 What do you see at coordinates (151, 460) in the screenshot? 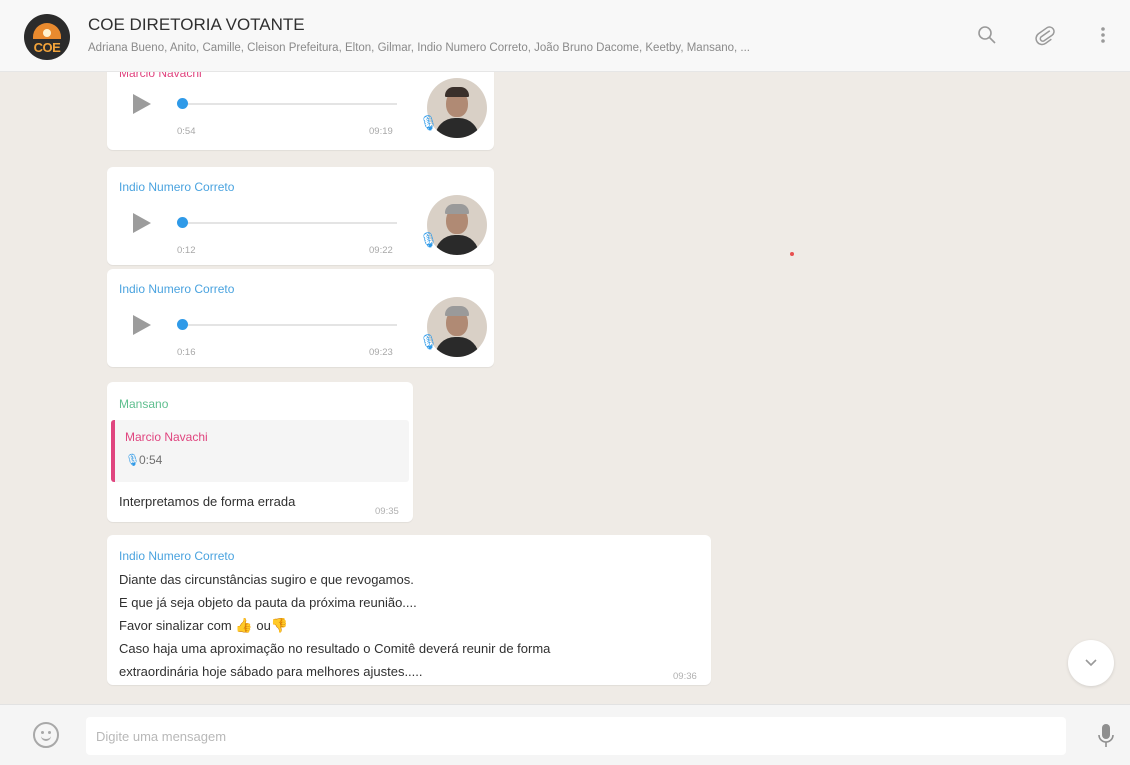
I see `quoted-duration: 0:54` at bounding box center [151, 460].